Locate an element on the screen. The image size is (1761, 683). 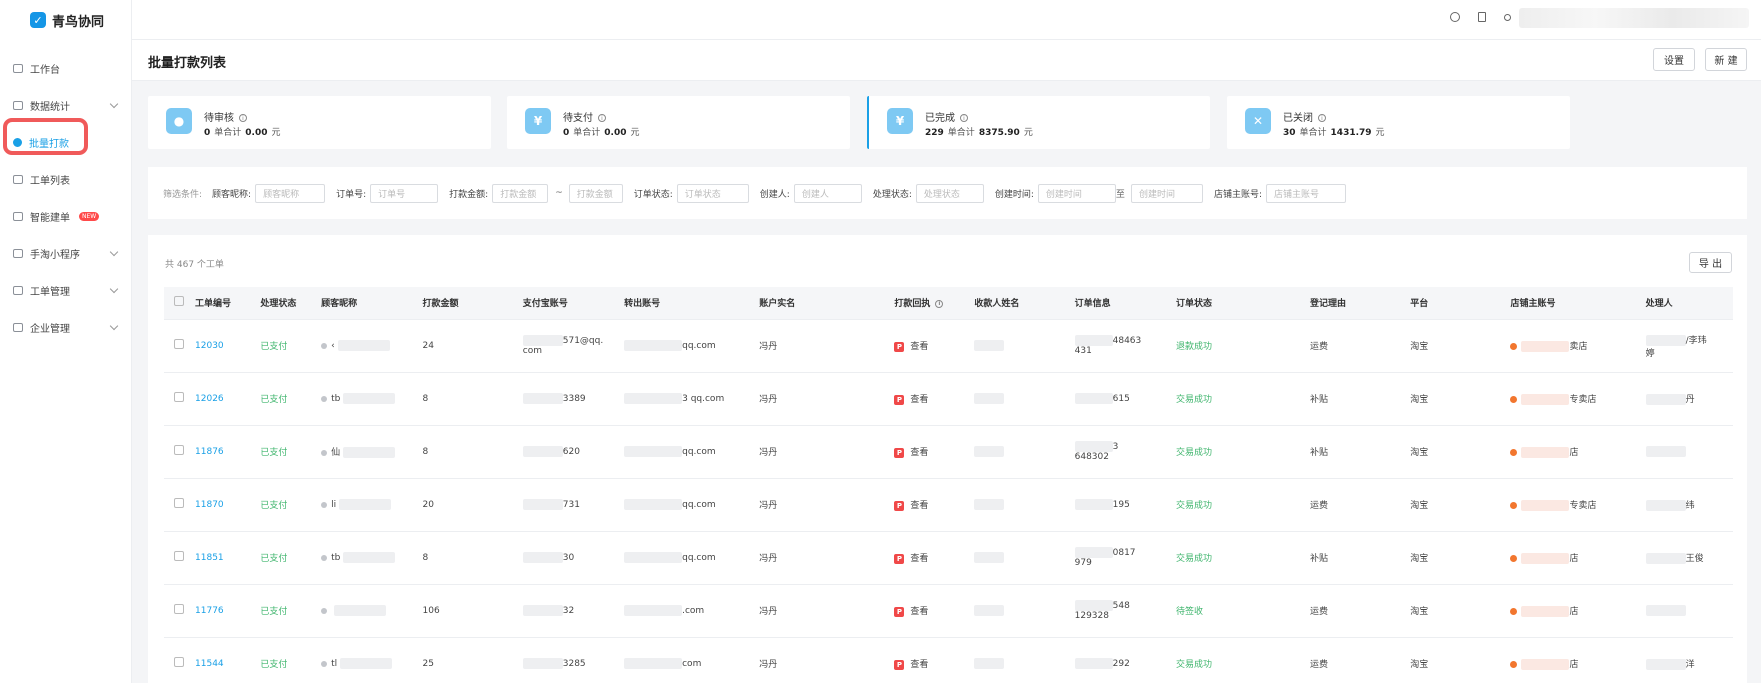
amount-cell-text: 106 is located at coordinates (431, 610).